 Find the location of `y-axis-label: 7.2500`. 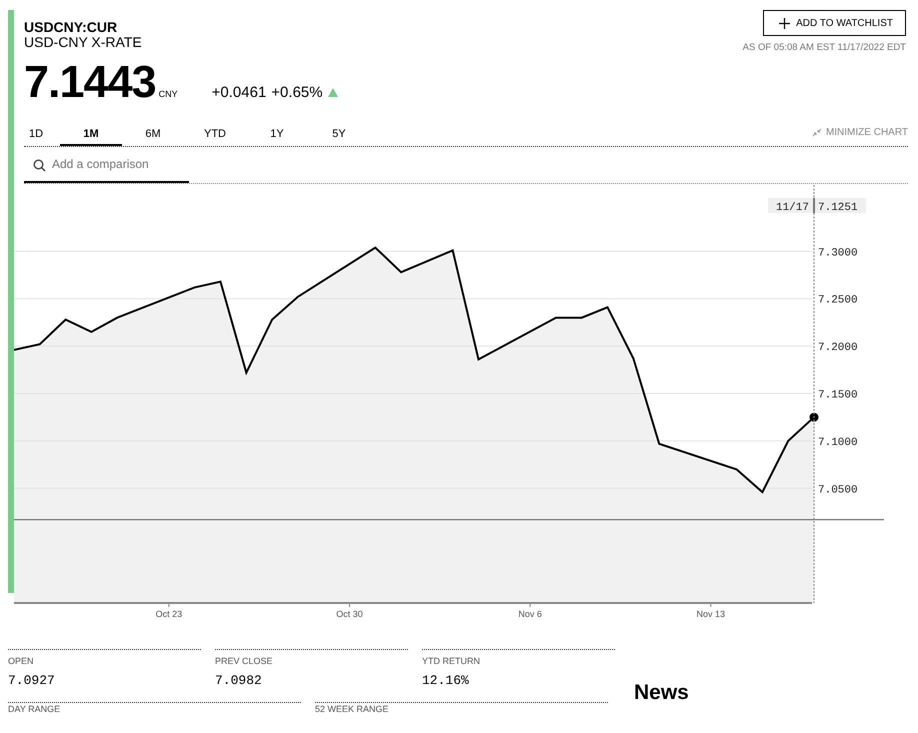

y-axis-label: 7.2500 is located at coordinates (838, 300).